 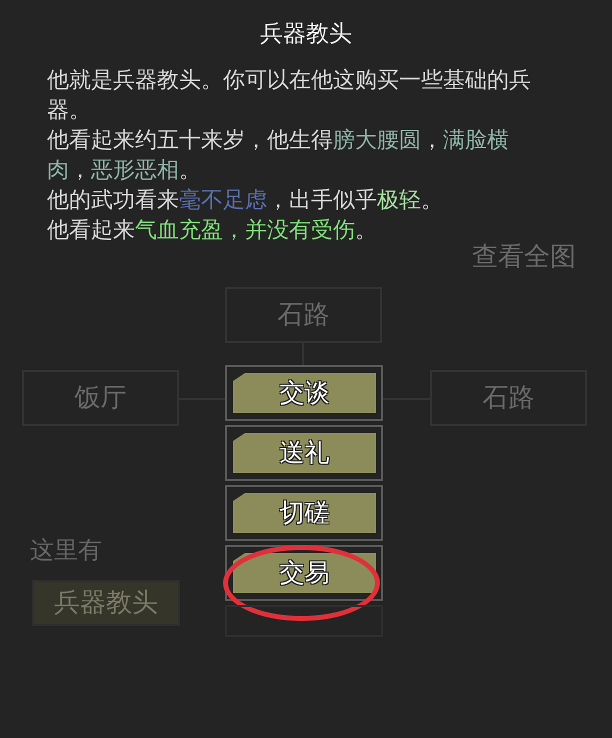 What do you see at coordinates (278, 155) in the screenshot?
I see `description-text: 他看起来约五十来岁，他生得膀大腰圆，满脸横肉，恶形恶相。` at bounding box center [278, 155].